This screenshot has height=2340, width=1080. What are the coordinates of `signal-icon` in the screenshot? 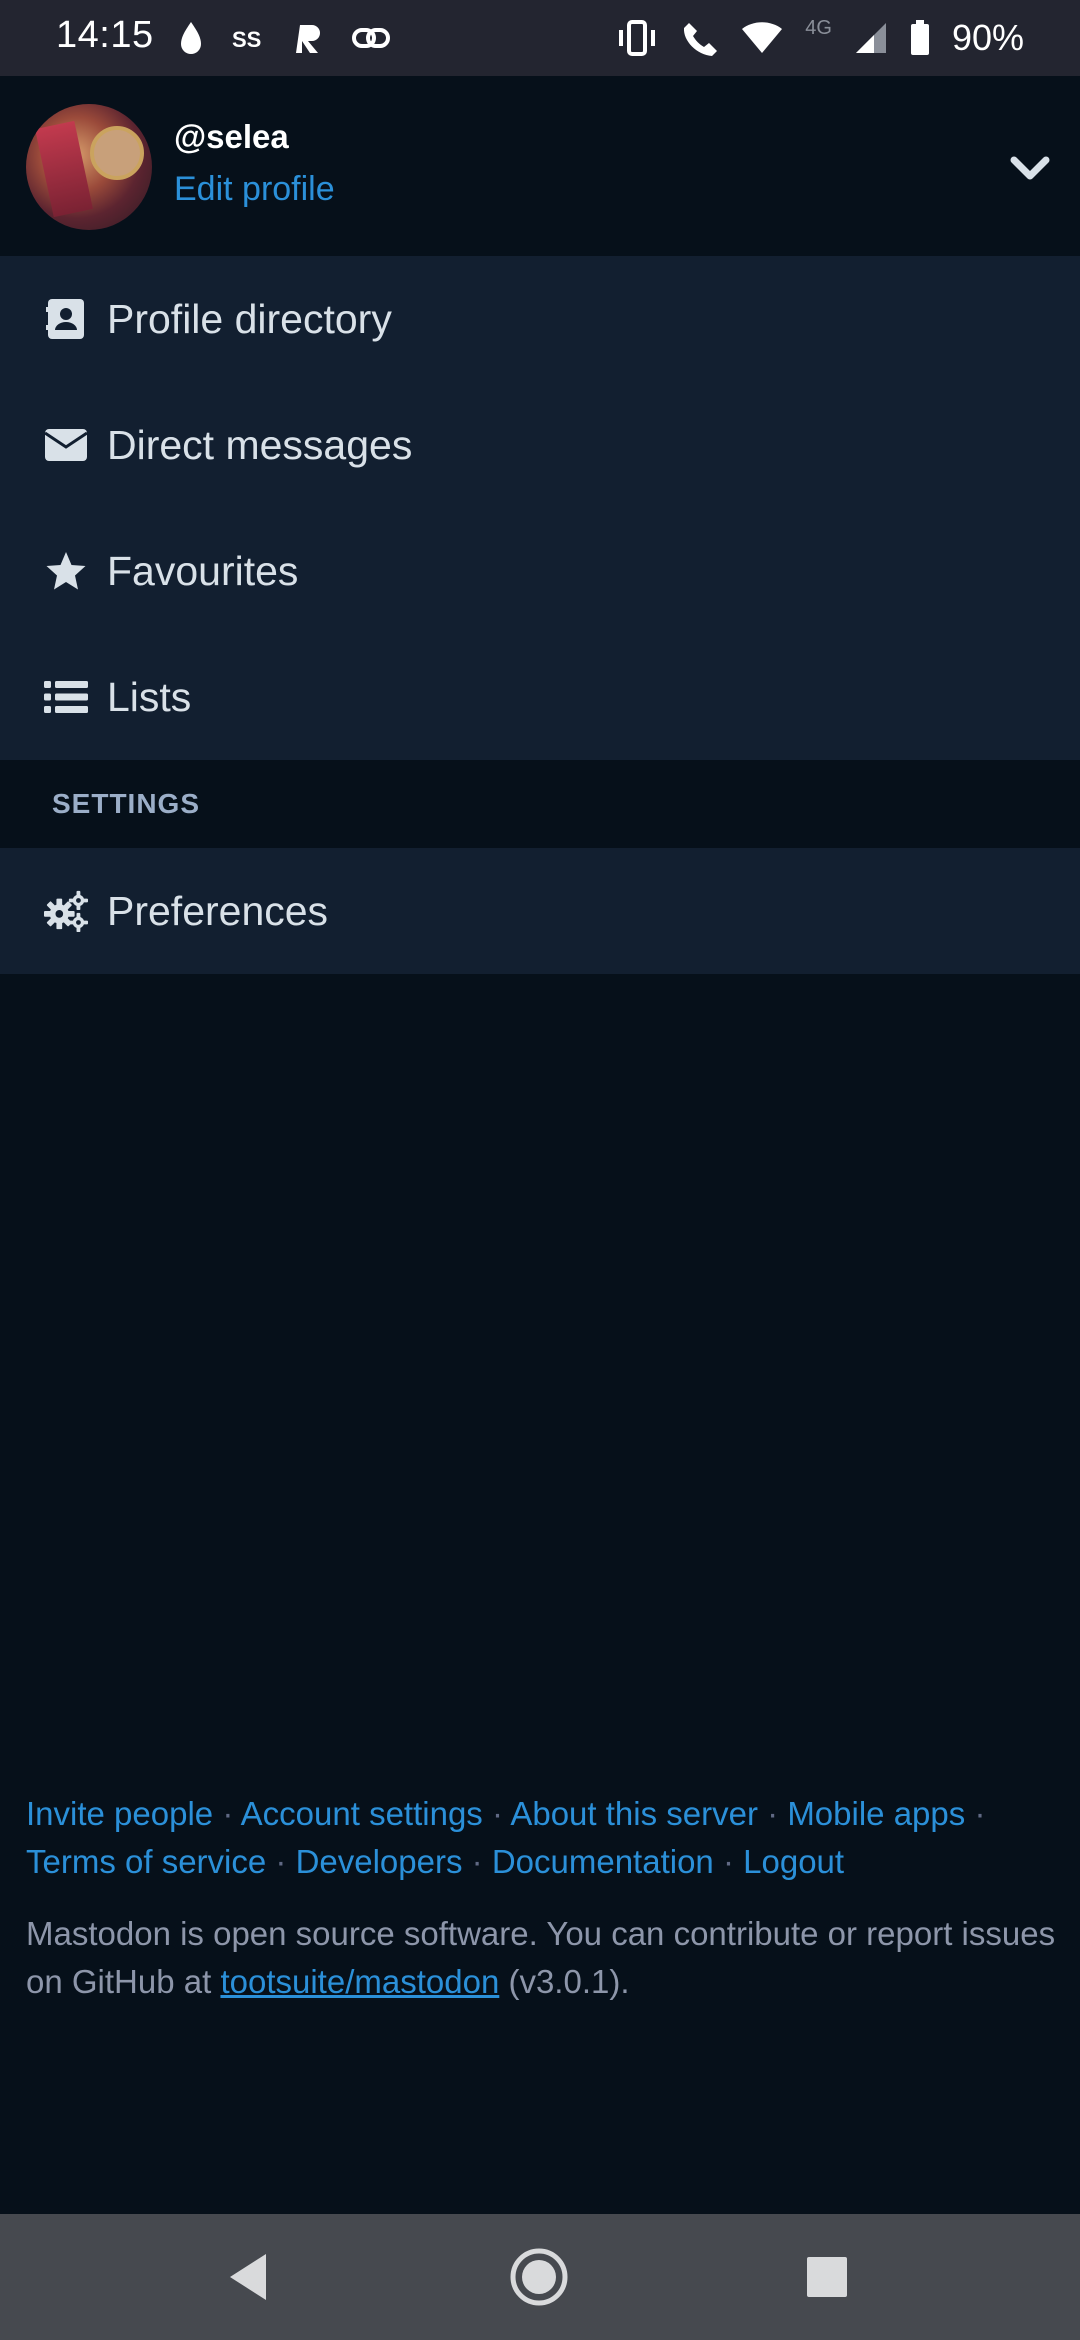 It's located at (870, 38).